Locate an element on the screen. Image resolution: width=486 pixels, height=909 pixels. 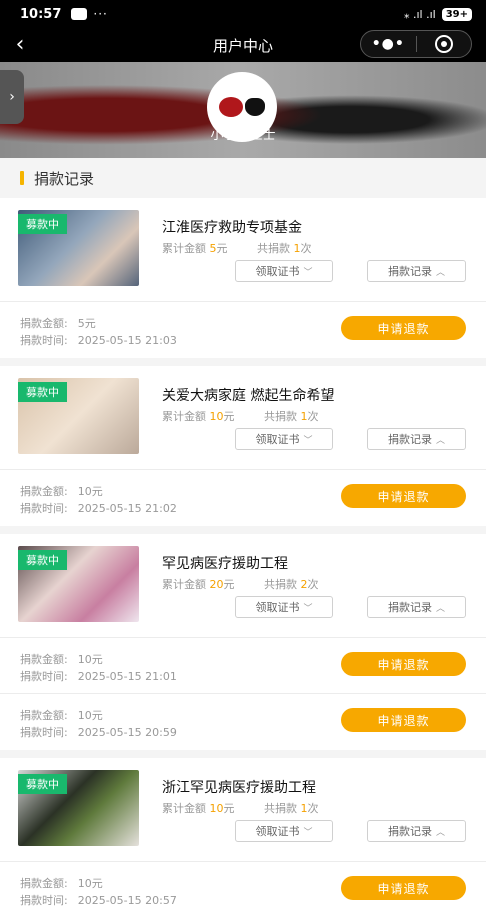
total-amount-value: 5 is located at coordinates (213, 248).